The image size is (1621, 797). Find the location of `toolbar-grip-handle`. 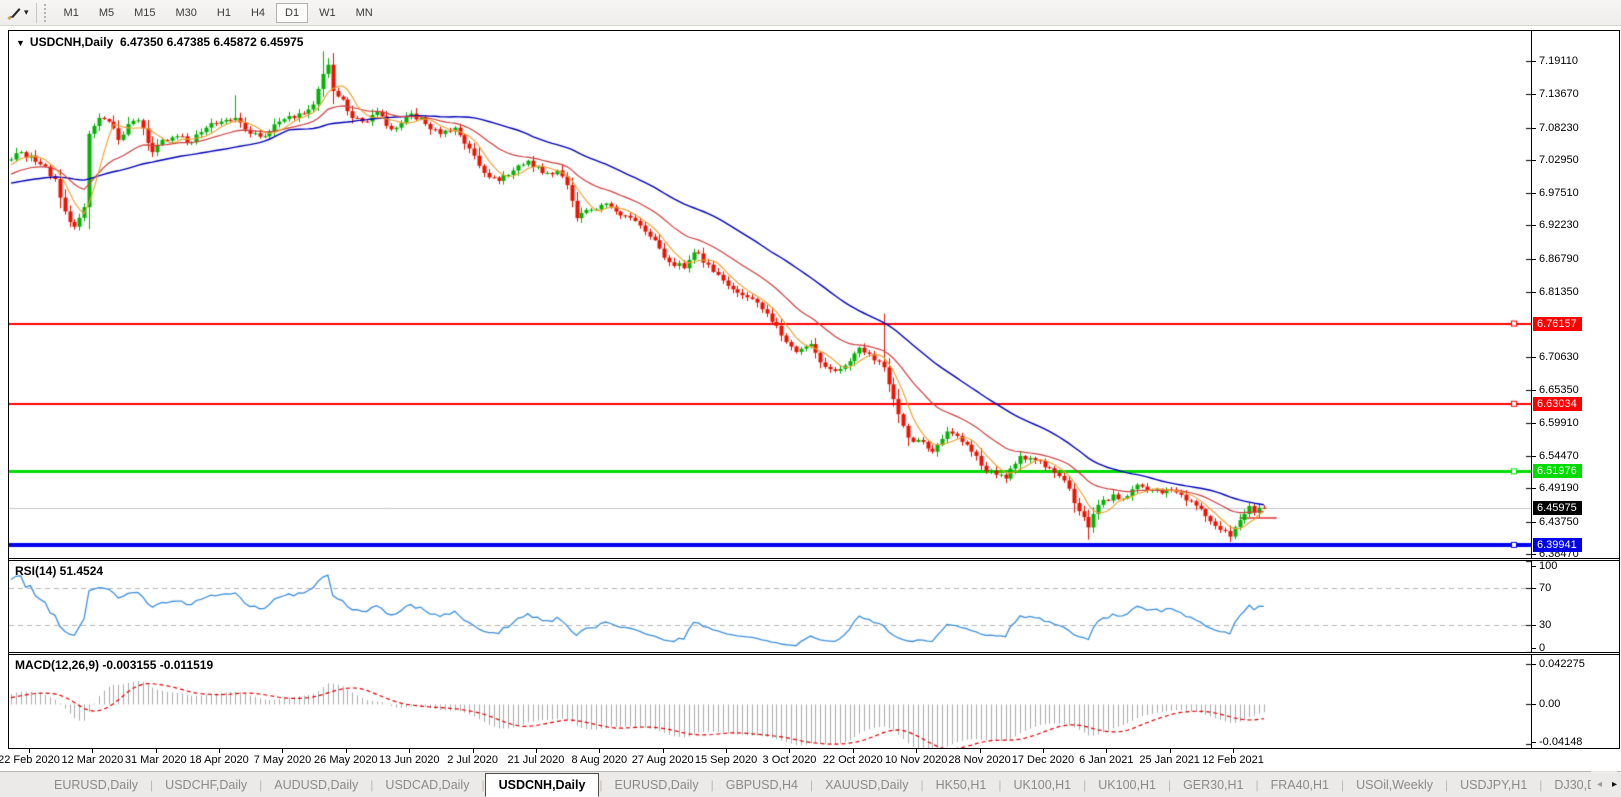

toolbar-grip-handle is located at coordinates (45, 12).